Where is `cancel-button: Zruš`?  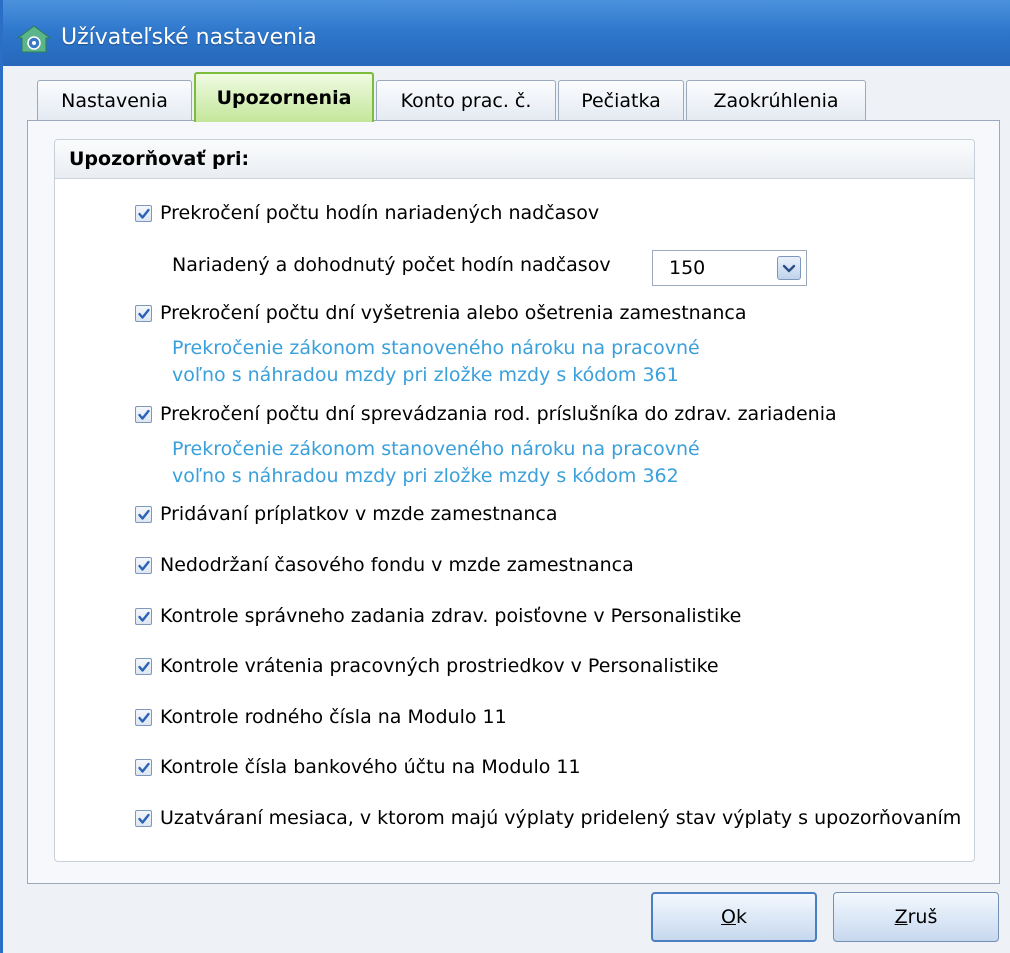
cancel-button: Zruš is located at coordinates (916, 917).